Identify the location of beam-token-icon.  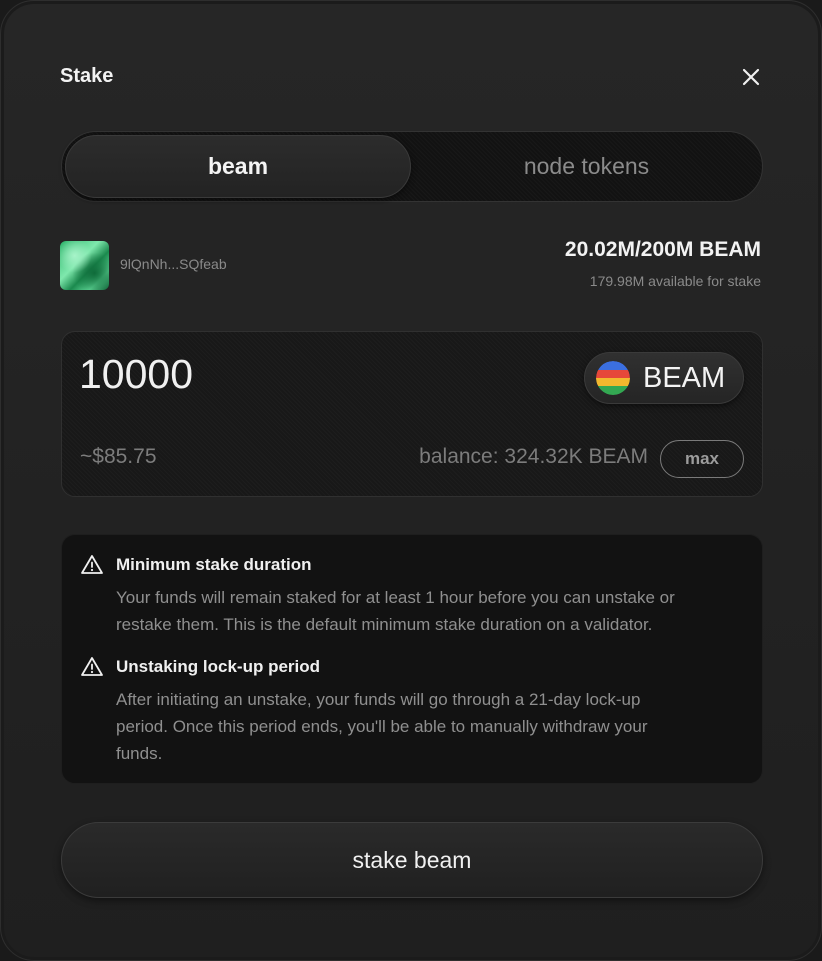
(613, 378).